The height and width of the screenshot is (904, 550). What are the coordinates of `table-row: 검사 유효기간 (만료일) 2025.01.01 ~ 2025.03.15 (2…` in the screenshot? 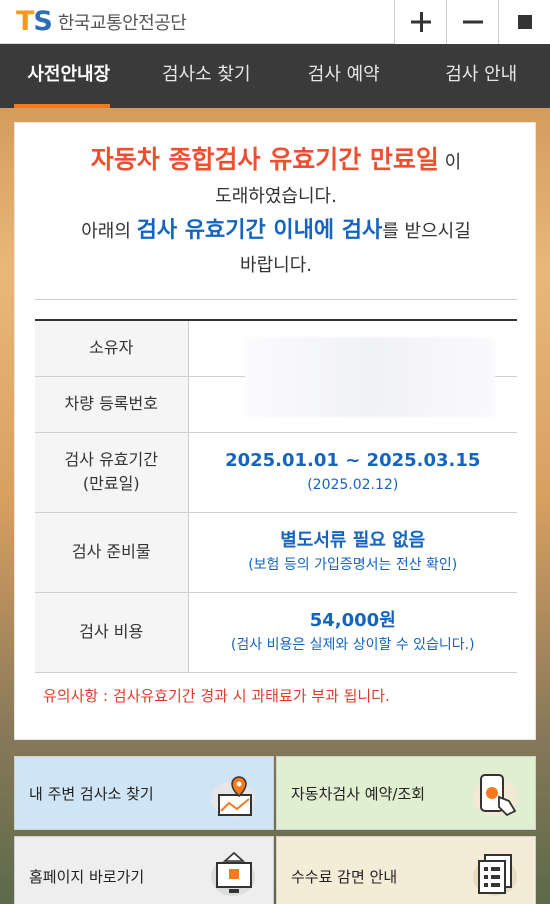 It's located at (276, 472).